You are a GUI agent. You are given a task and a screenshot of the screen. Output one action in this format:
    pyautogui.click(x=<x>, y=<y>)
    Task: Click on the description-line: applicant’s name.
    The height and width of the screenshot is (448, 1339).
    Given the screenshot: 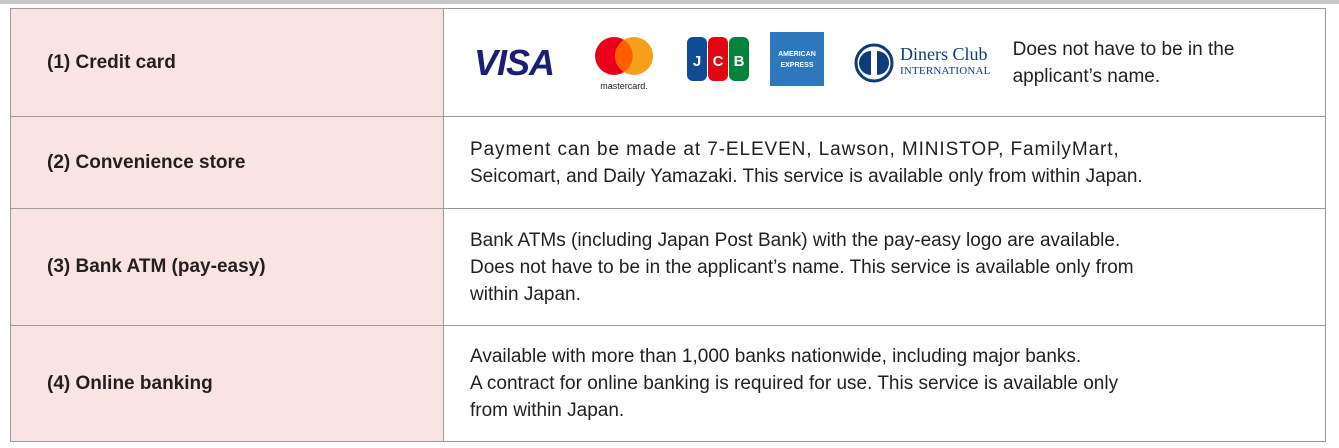 What is the action you would take?
    pyautogui.click(x=1086, y=76)
    